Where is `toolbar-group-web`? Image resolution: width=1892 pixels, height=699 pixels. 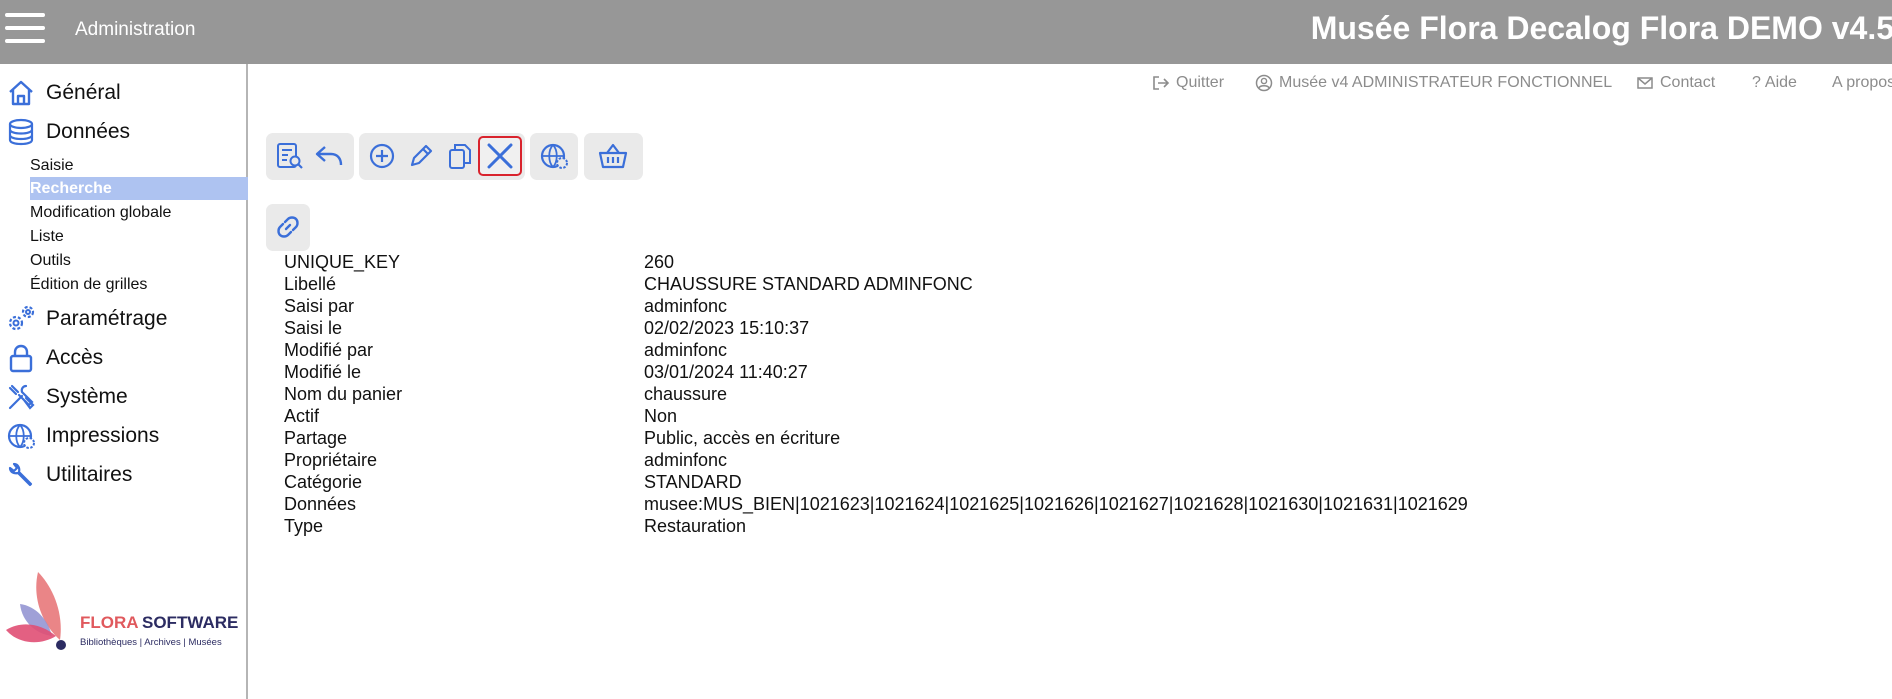 toolbar-group-web is located at coordinates (554, 156).